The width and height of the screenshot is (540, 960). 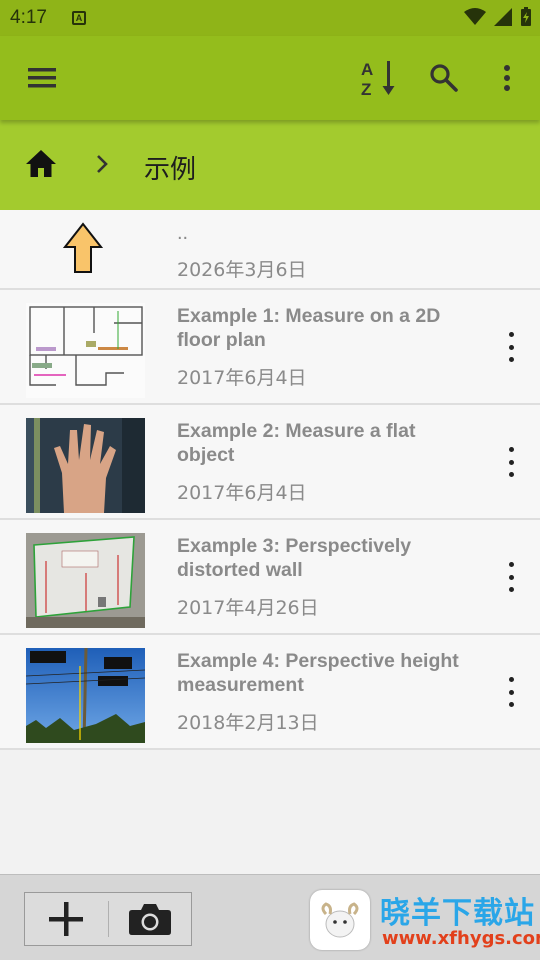 I want to click on breadcrumb-folder: 示例, so click(x=170, y=167).